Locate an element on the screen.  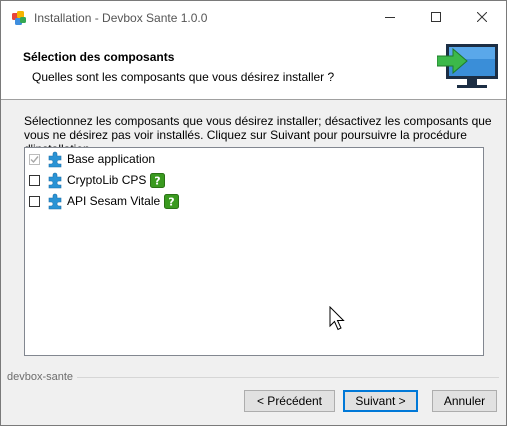
checkbox-api-sesam-vitale is located at coordinates (34, 201).